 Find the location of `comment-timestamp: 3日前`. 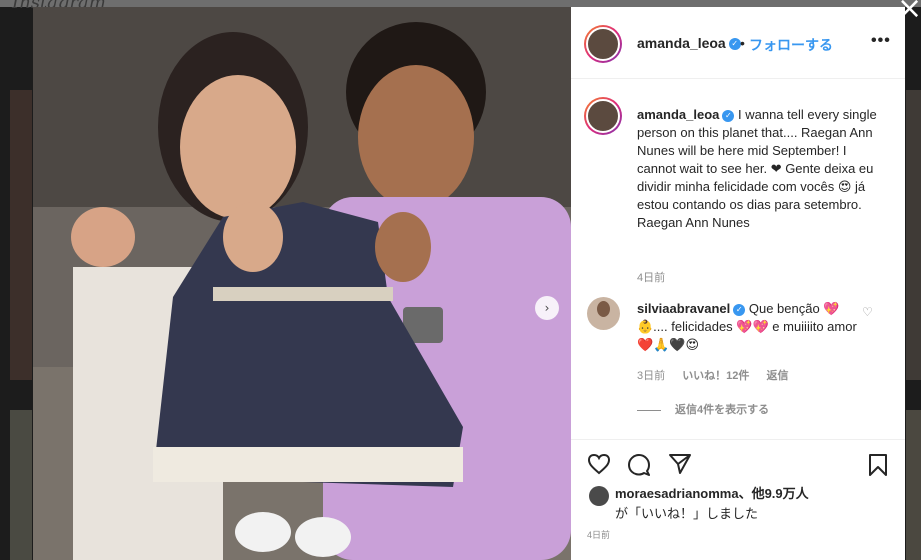

comment-timestamp: 3日前 is located at coordinates (651, 376).